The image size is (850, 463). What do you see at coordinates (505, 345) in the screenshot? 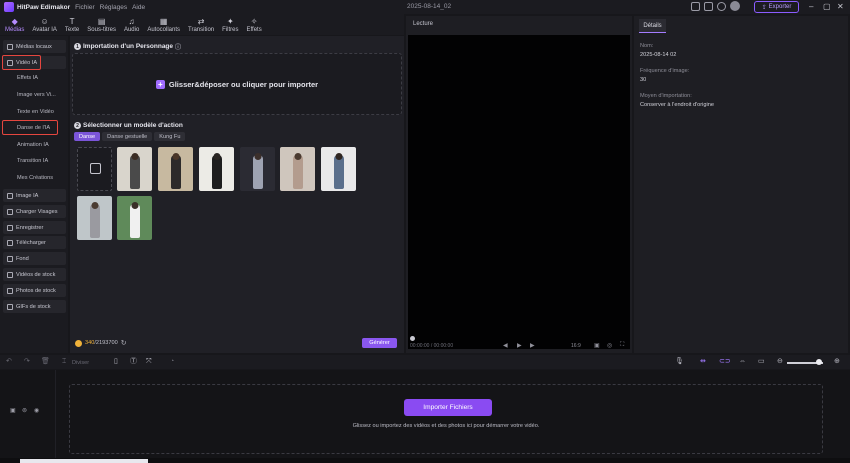
I see `prev-frame-icon: ◀` at bounding box center [505, 345].